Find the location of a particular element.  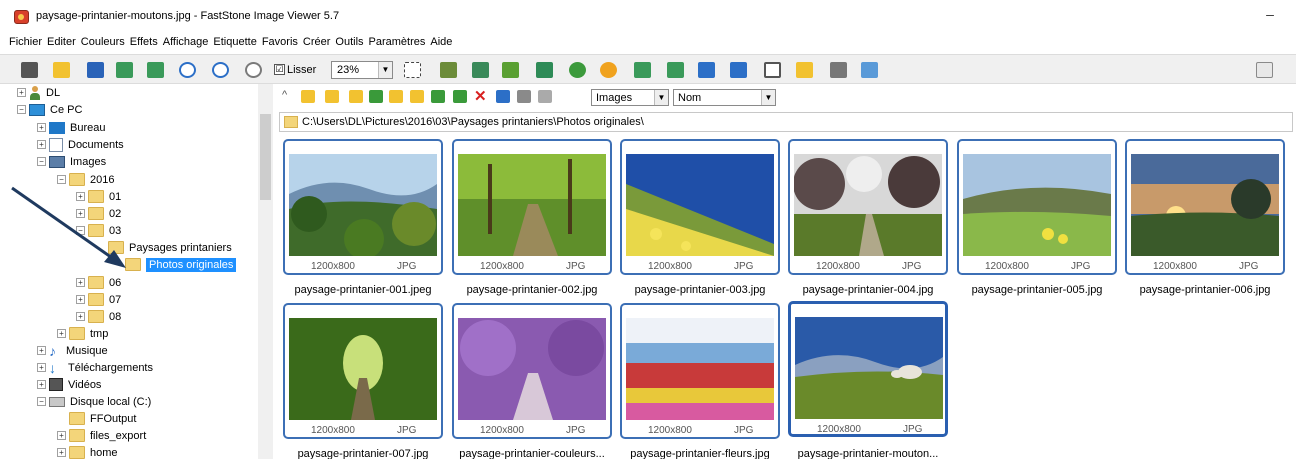

thumbnail-caption: paysage-printanier-003.jpg is located at coordinates (700, 290).